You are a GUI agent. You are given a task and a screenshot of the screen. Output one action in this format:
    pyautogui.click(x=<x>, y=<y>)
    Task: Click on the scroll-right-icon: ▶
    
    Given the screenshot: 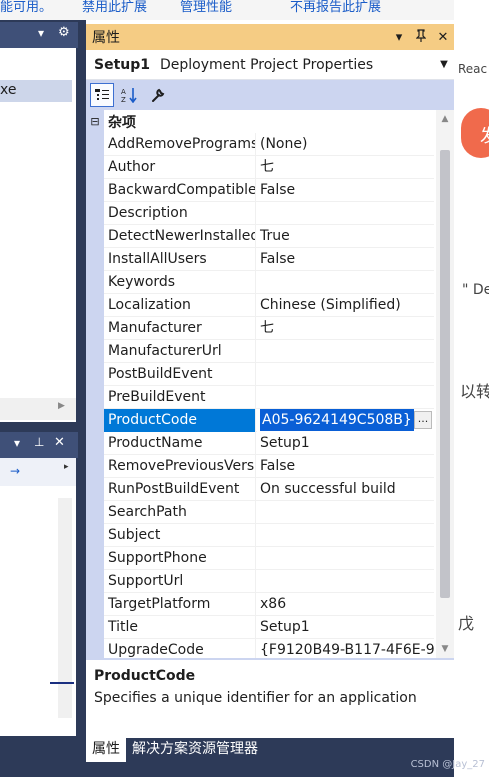 What is the action you would take?
    pyautogui.click(x=61, y=406)
    